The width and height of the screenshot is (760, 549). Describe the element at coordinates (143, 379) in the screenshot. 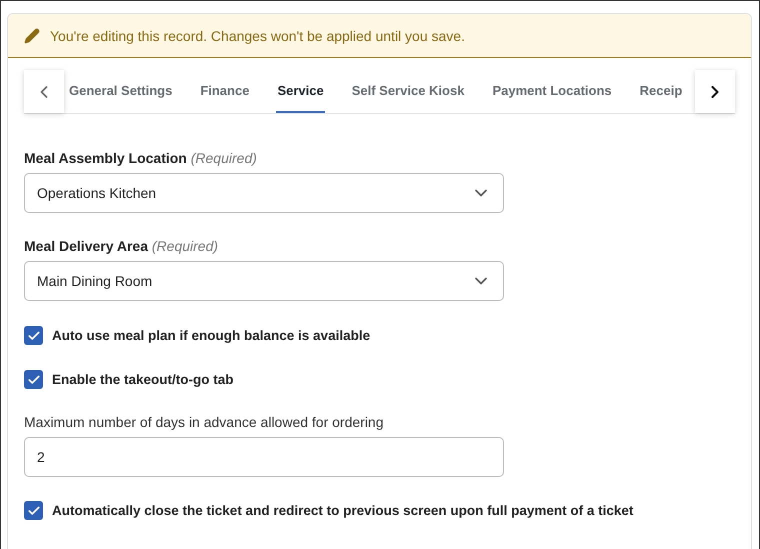

I see `checkbox-label: Enable the takeout/to-go tab` at that location.